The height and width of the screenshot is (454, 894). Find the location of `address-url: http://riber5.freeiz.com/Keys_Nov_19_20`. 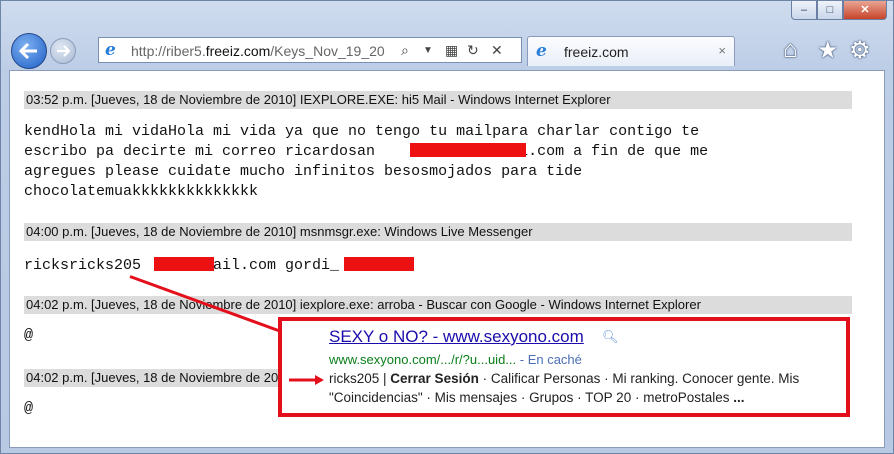

address-url: http://riber5.freeiz.com/Keys_Nov_19_20 is located at coordinates (276, 51).